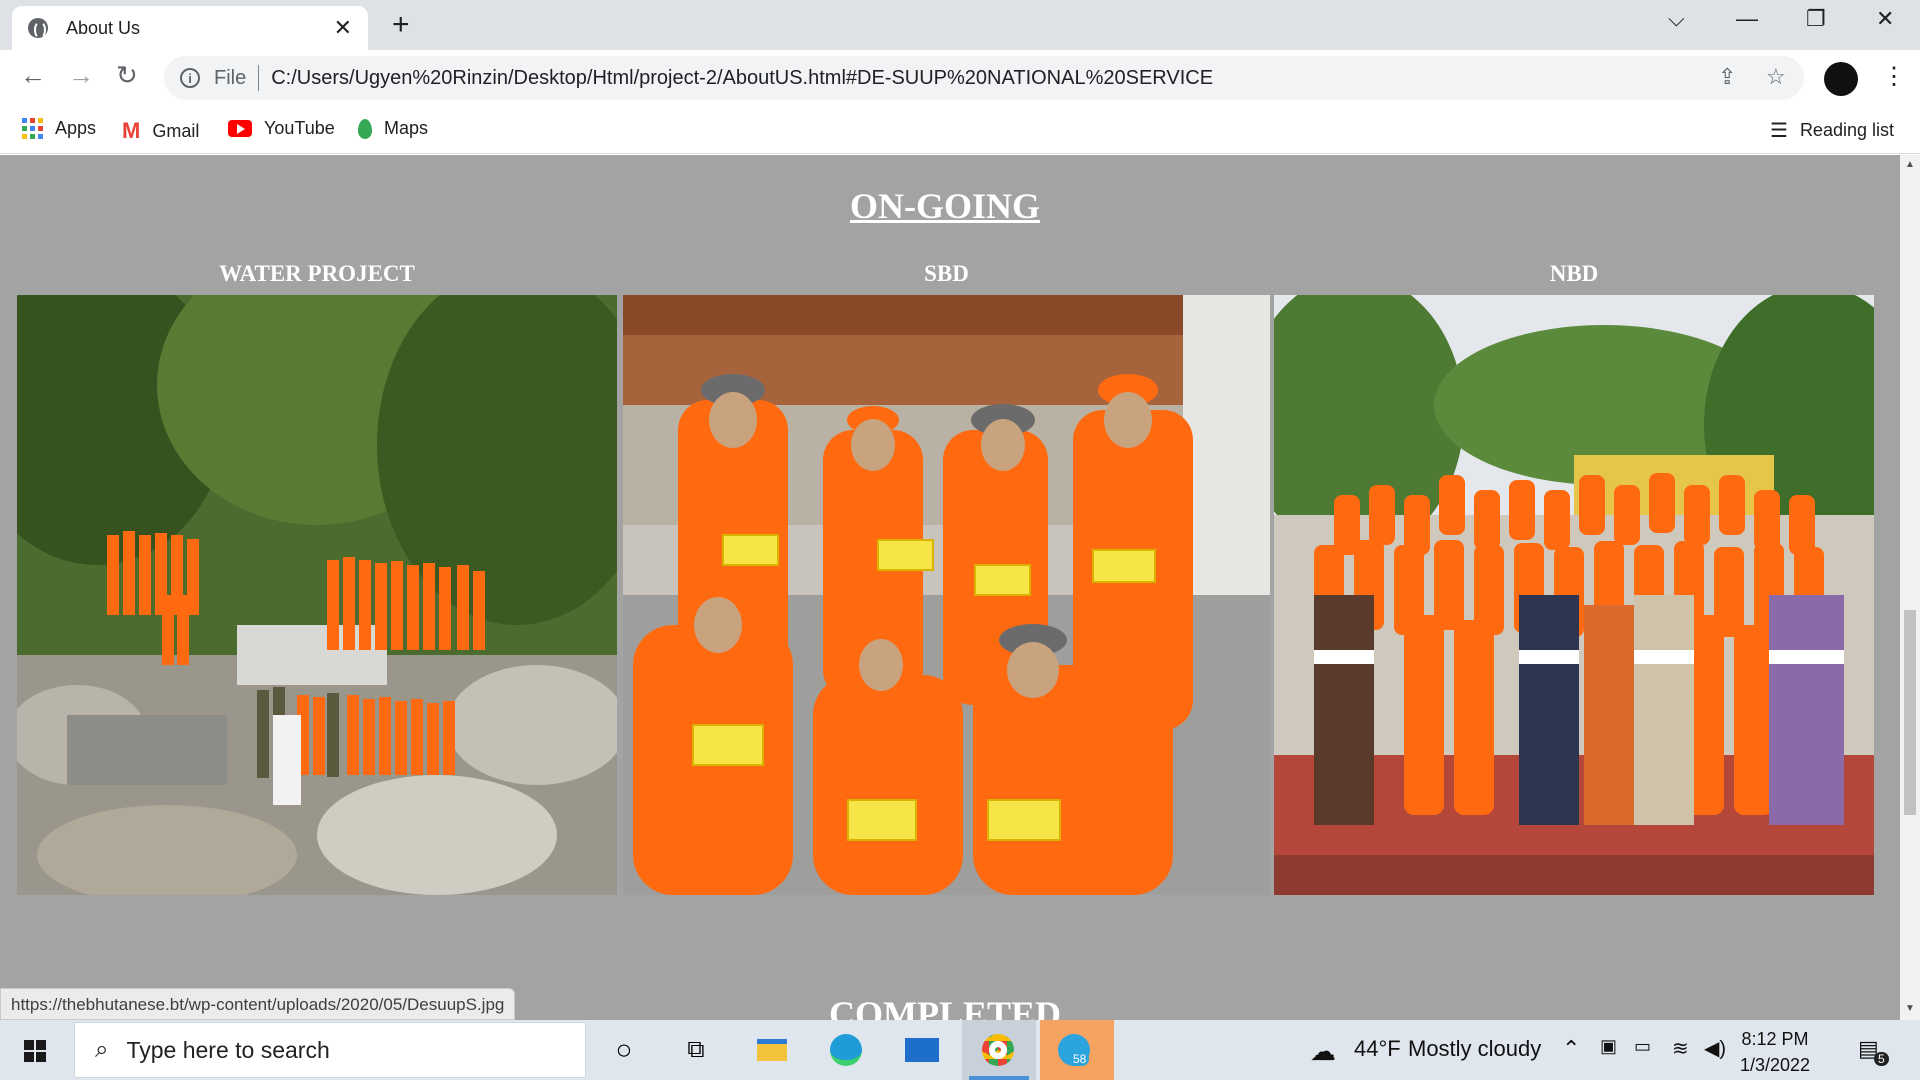 This screenshot has height=1080, width=1920. Describe the element at coordinates (624, 1050) in the screenshot. I see `cortana-icon: ○` at that location.